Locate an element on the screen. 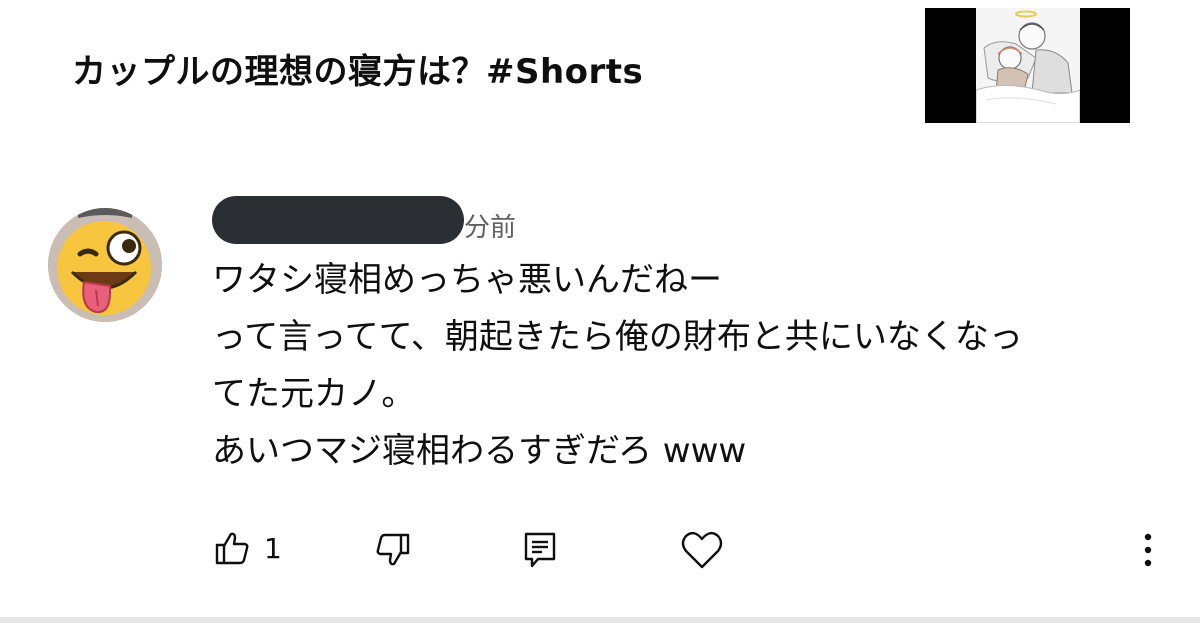 The width and height of the screenshot is (1200, 623). heart-button is located at coordinates (702, 550).